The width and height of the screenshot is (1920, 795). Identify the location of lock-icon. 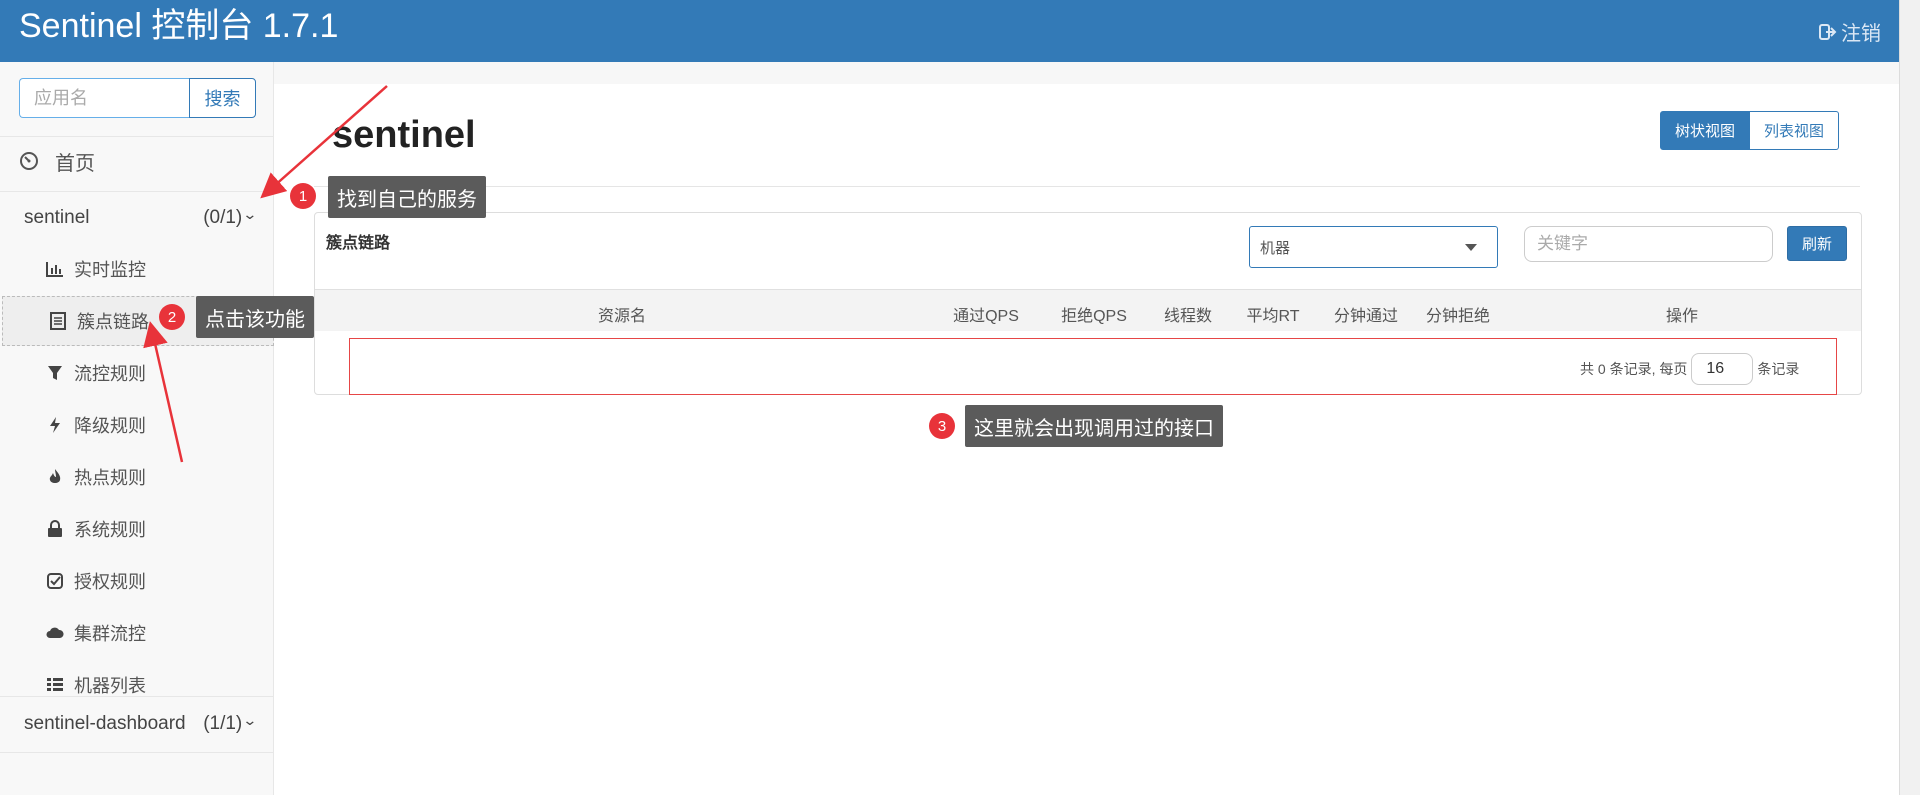
(55, 528).